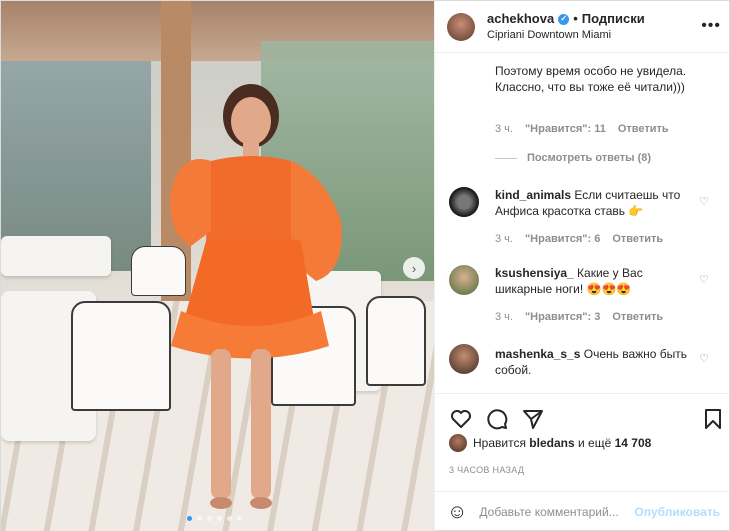 The image size is (730, 531). I want to click on comment-bubble-icon, so click(497, 419).